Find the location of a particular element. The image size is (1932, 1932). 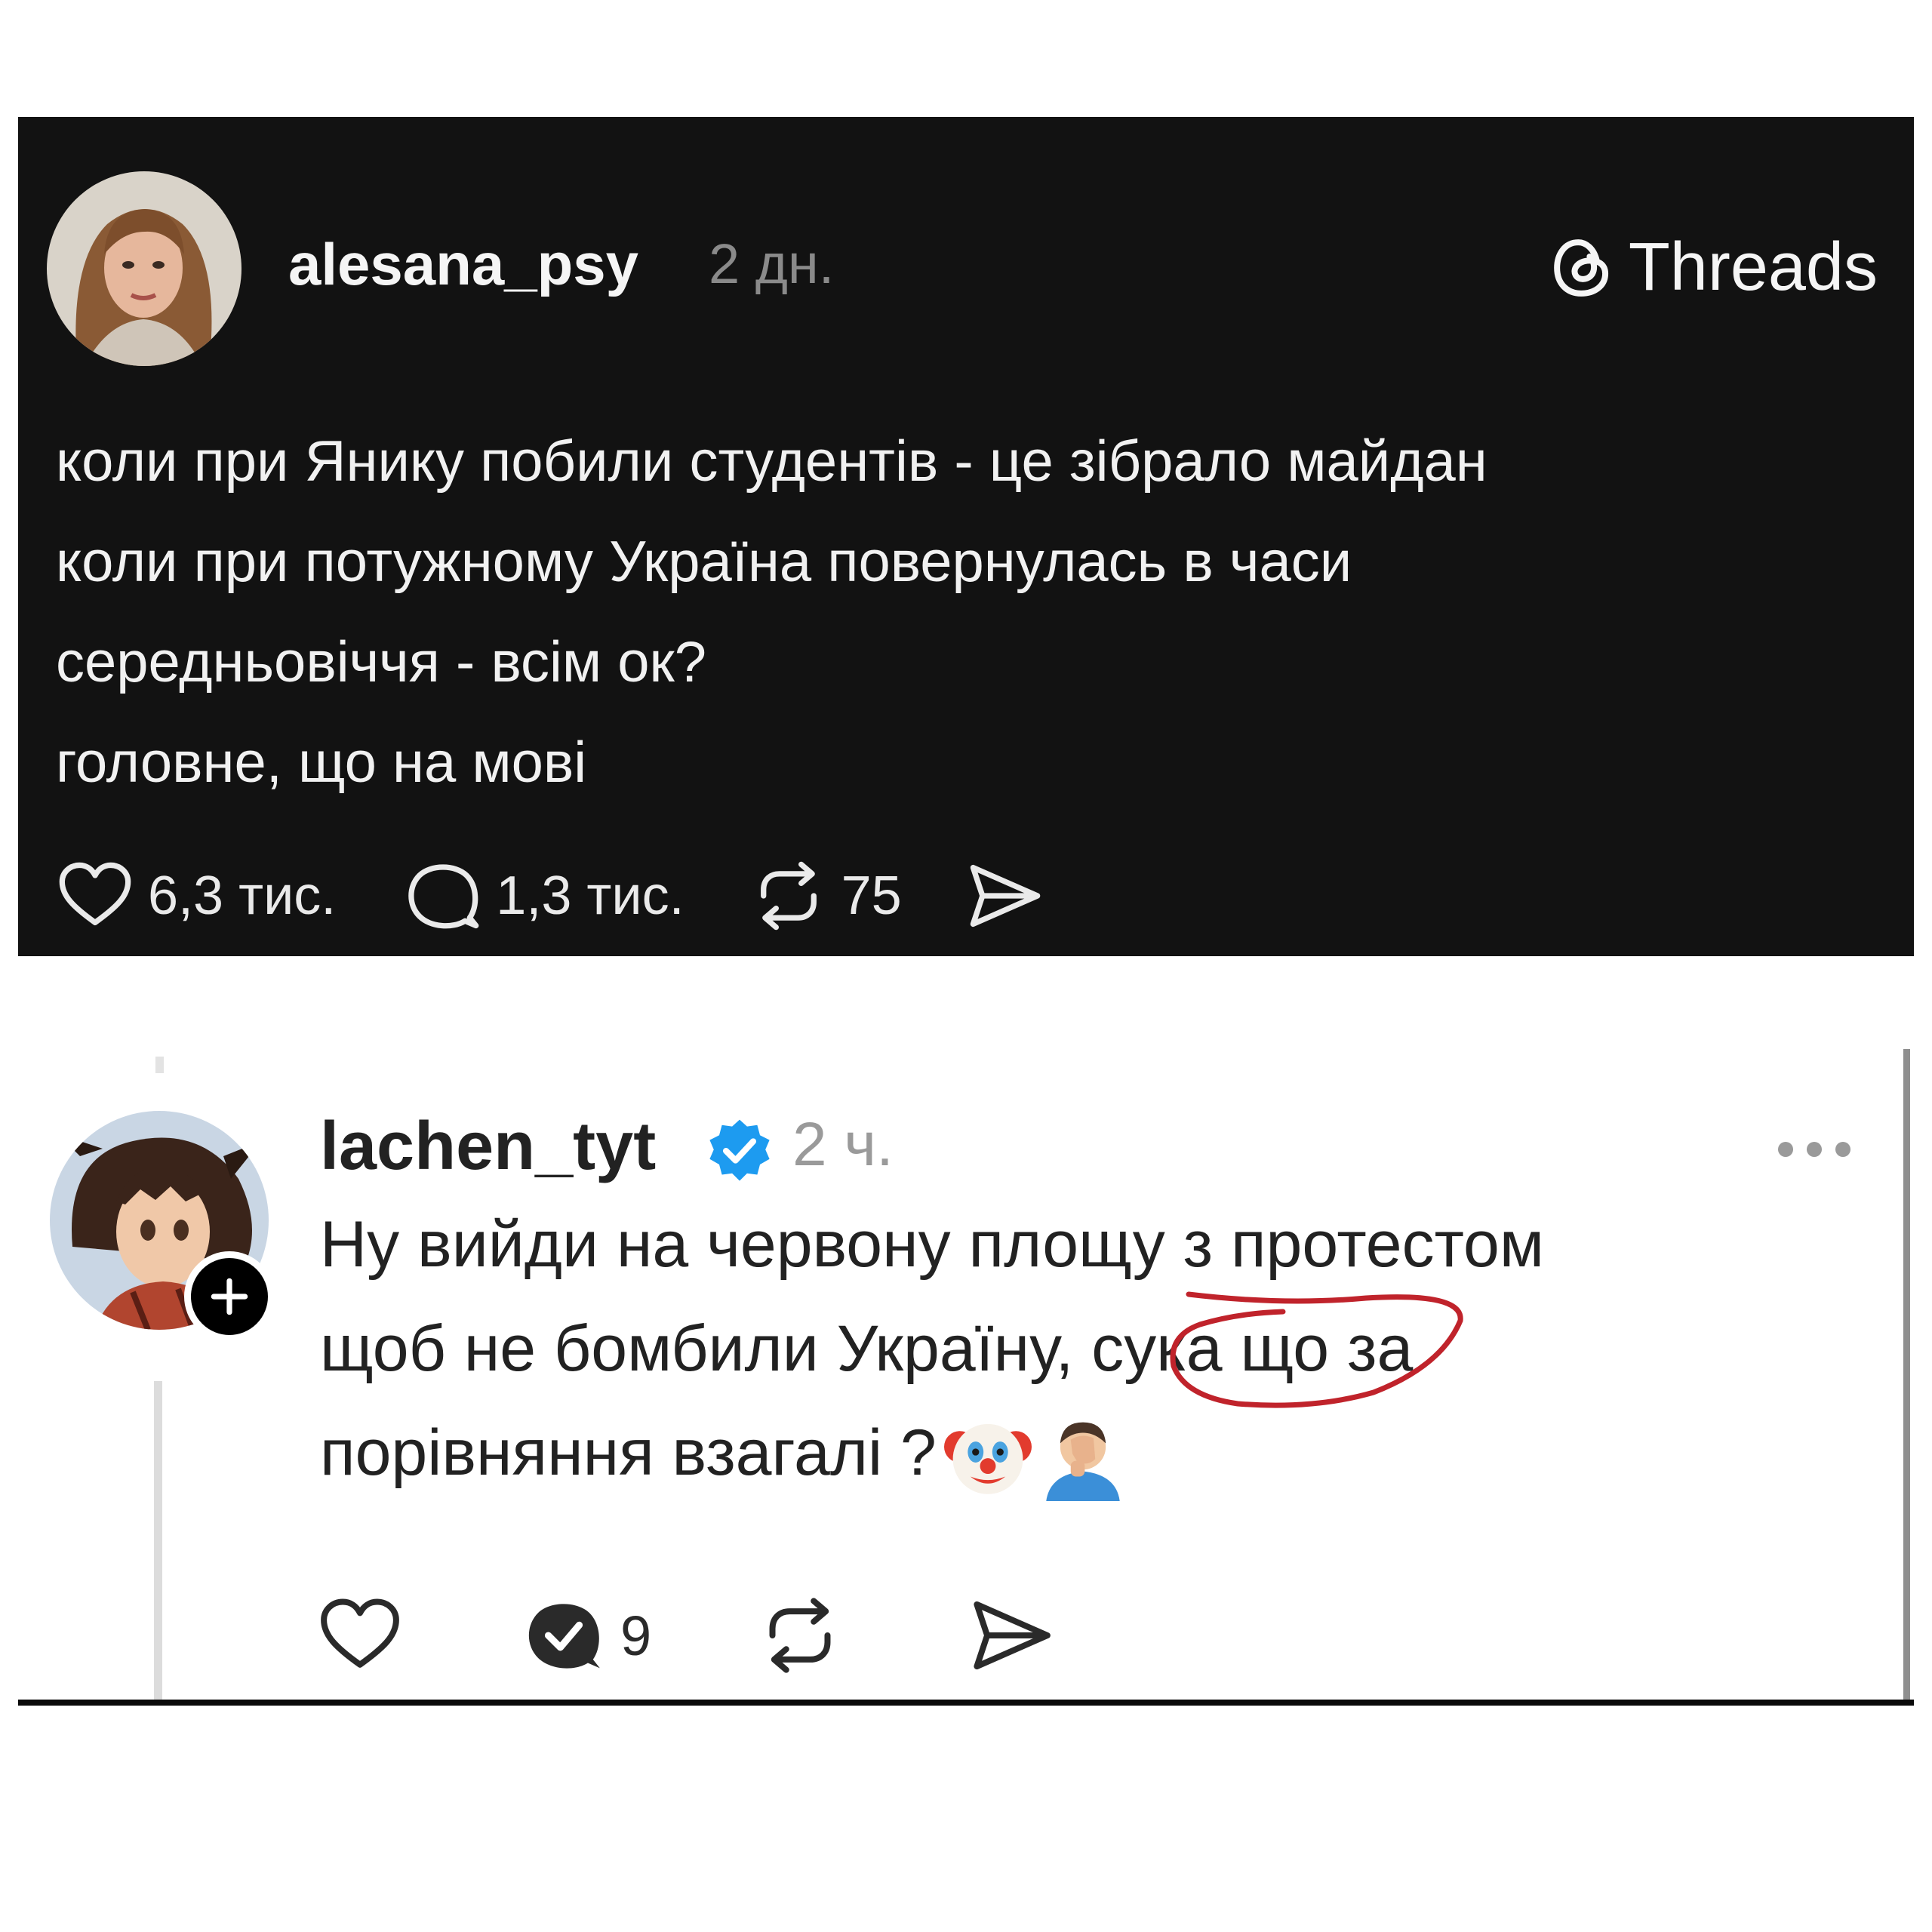

reply-reply-count: 9 is located at coordinates (636, 1635).